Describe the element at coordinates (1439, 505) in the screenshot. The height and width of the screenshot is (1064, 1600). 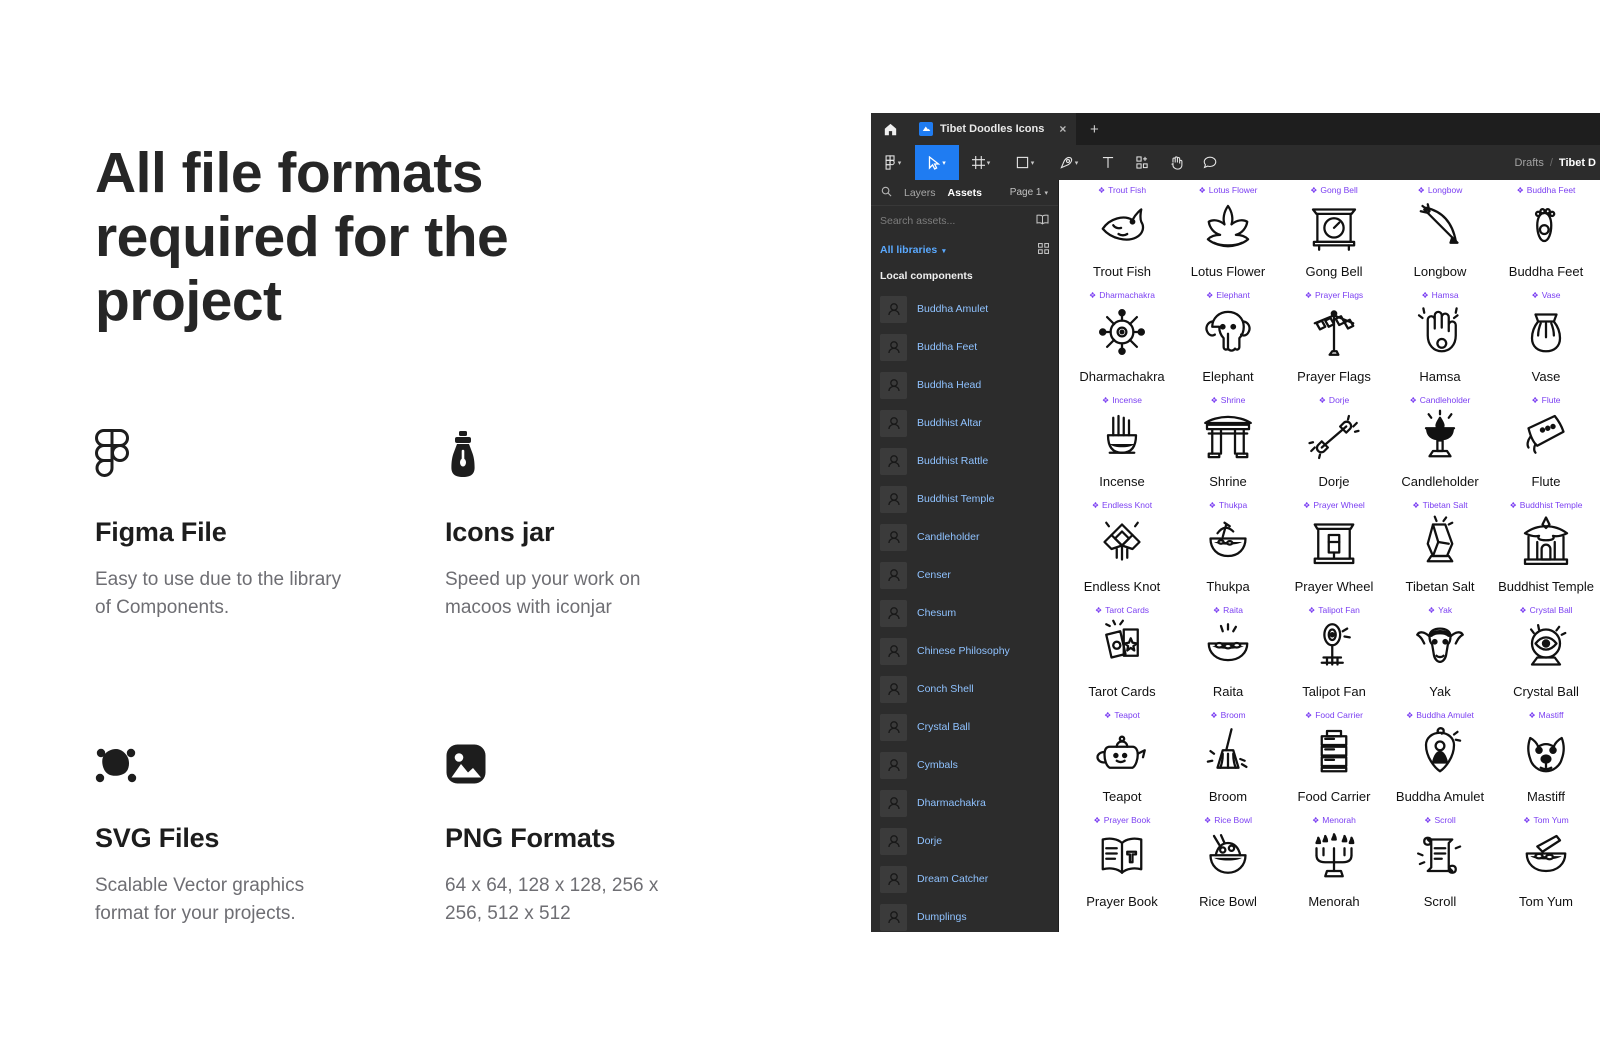
I see `component-badge: ❖ Tibetan Salt` at that location.